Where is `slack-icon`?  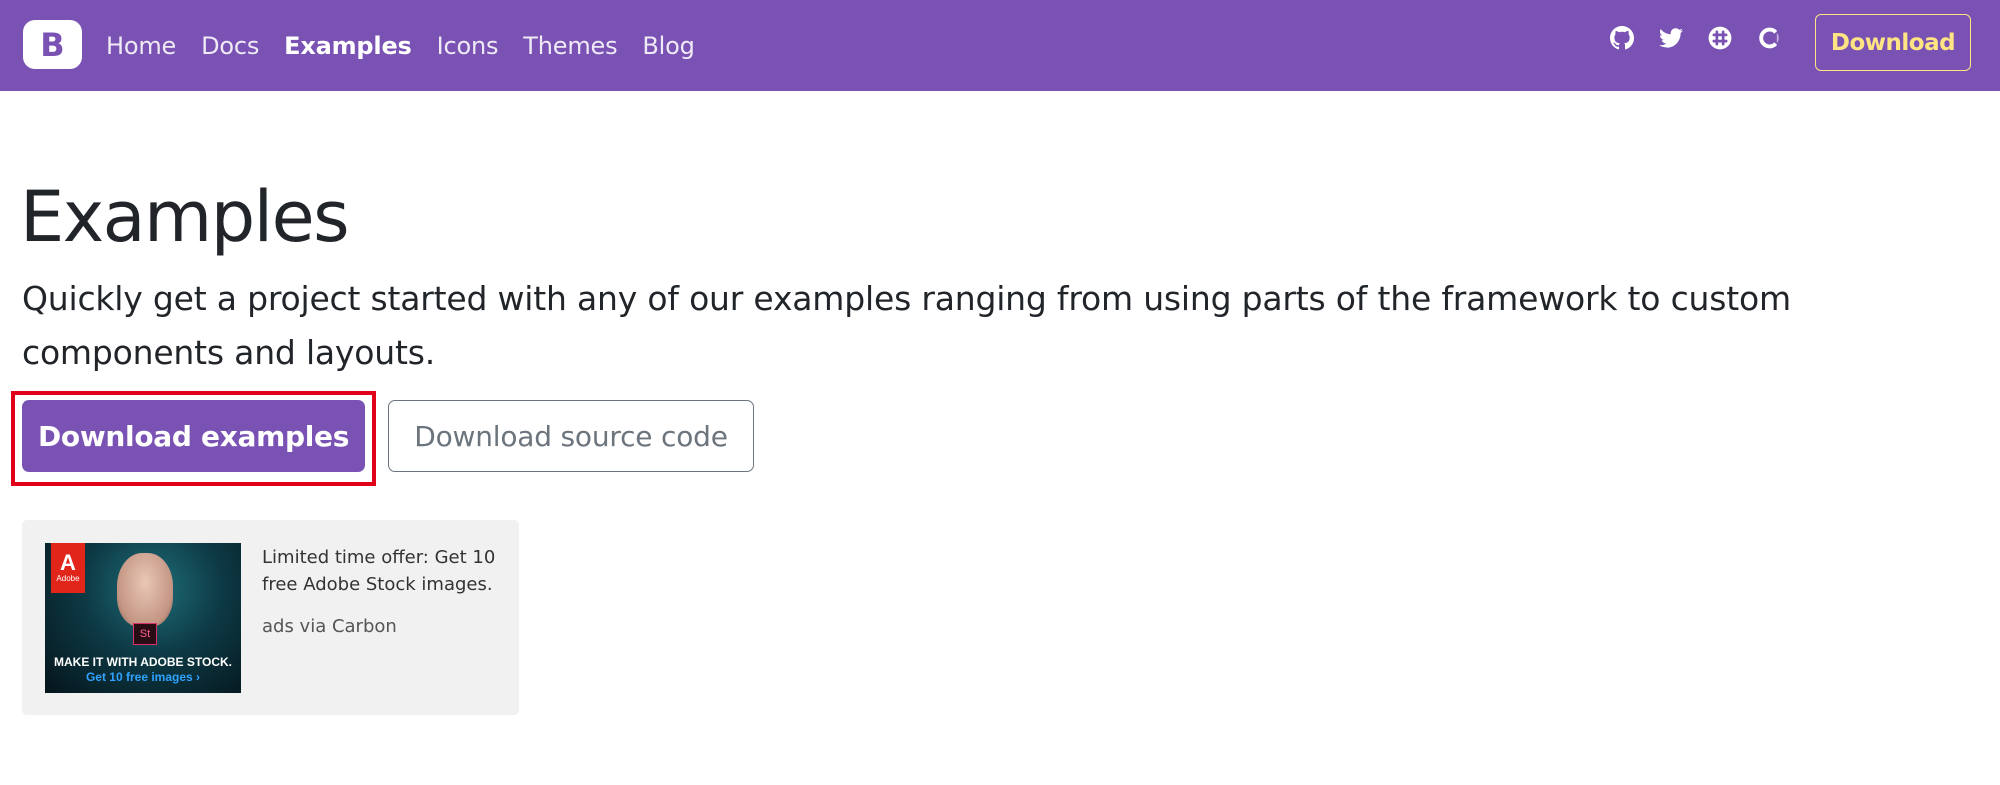 slack-icon is located at coordinates (1720, 38).